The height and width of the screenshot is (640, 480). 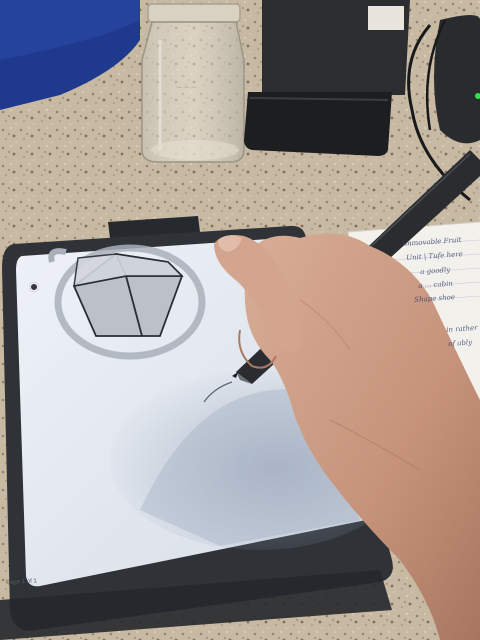 What do you see at coordinates (34, 287) in the screenshot?
I see `toolbar-menu-icon` at bounding box center [34, 287].